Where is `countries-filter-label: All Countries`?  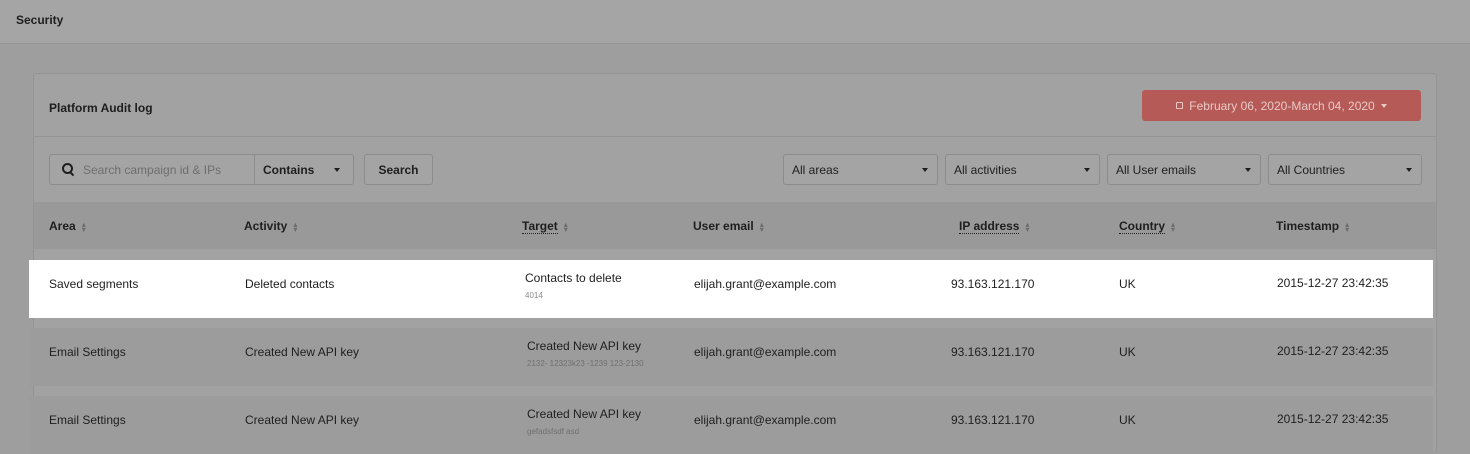 countries-filter-label: All Countries is located at coordinates (1311, 169).